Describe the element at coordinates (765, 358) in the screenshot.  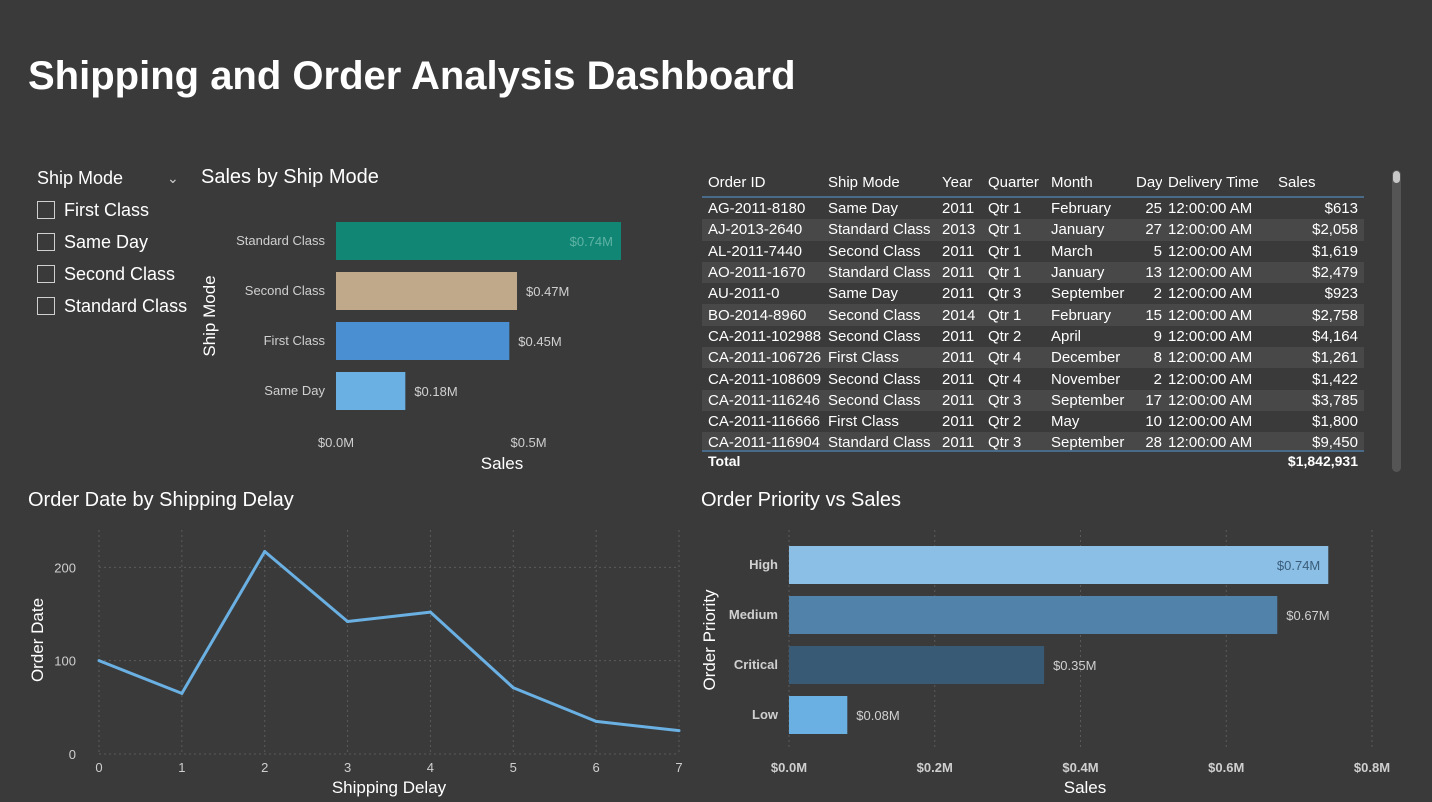
I see `cell-order-id: CA-2011-106726` at that location.